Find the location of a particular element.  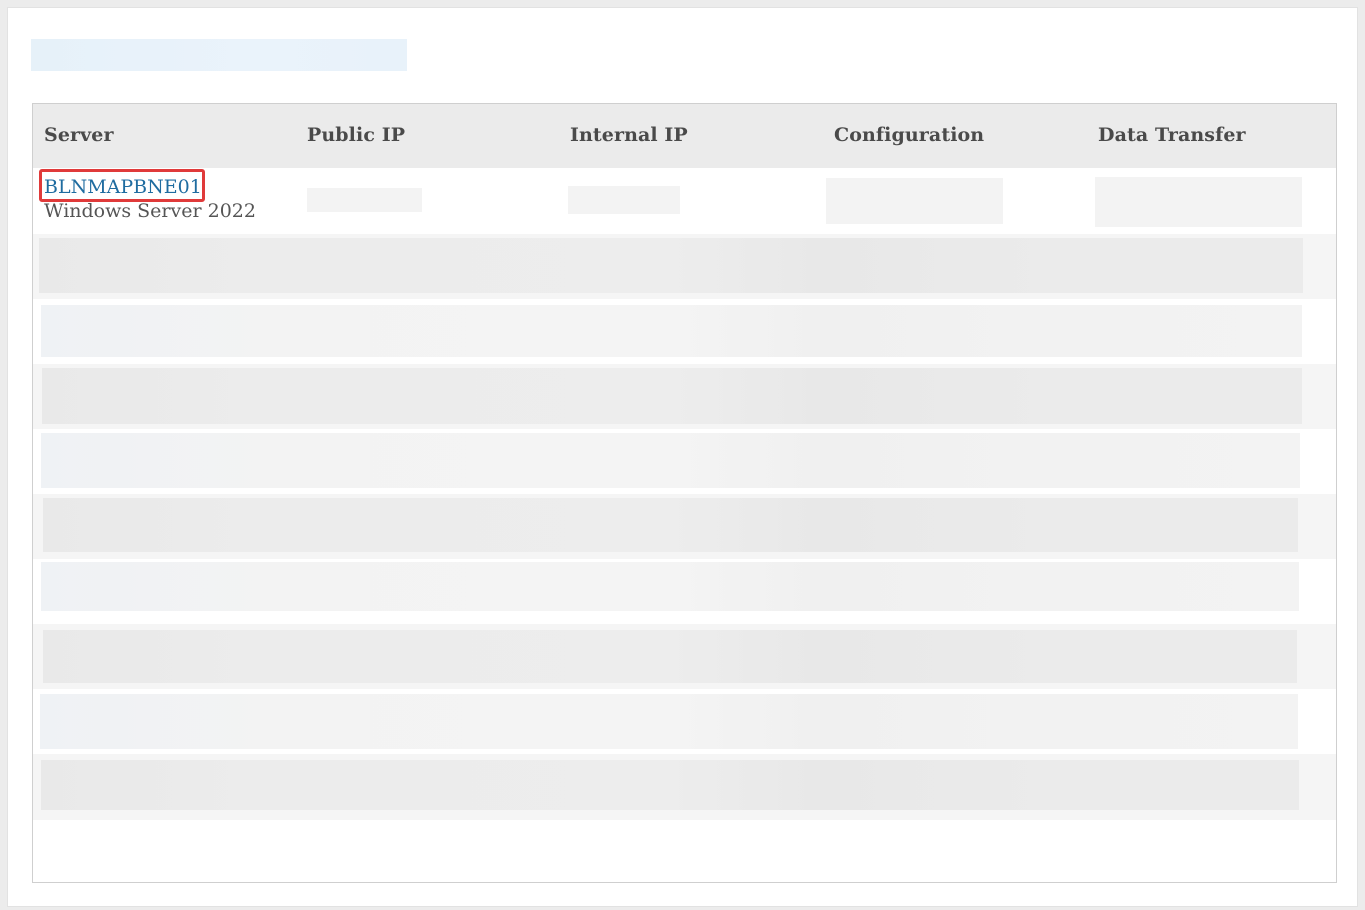

column-header-data-transfer: Data Transfer is located at coordinates (1172, 135).